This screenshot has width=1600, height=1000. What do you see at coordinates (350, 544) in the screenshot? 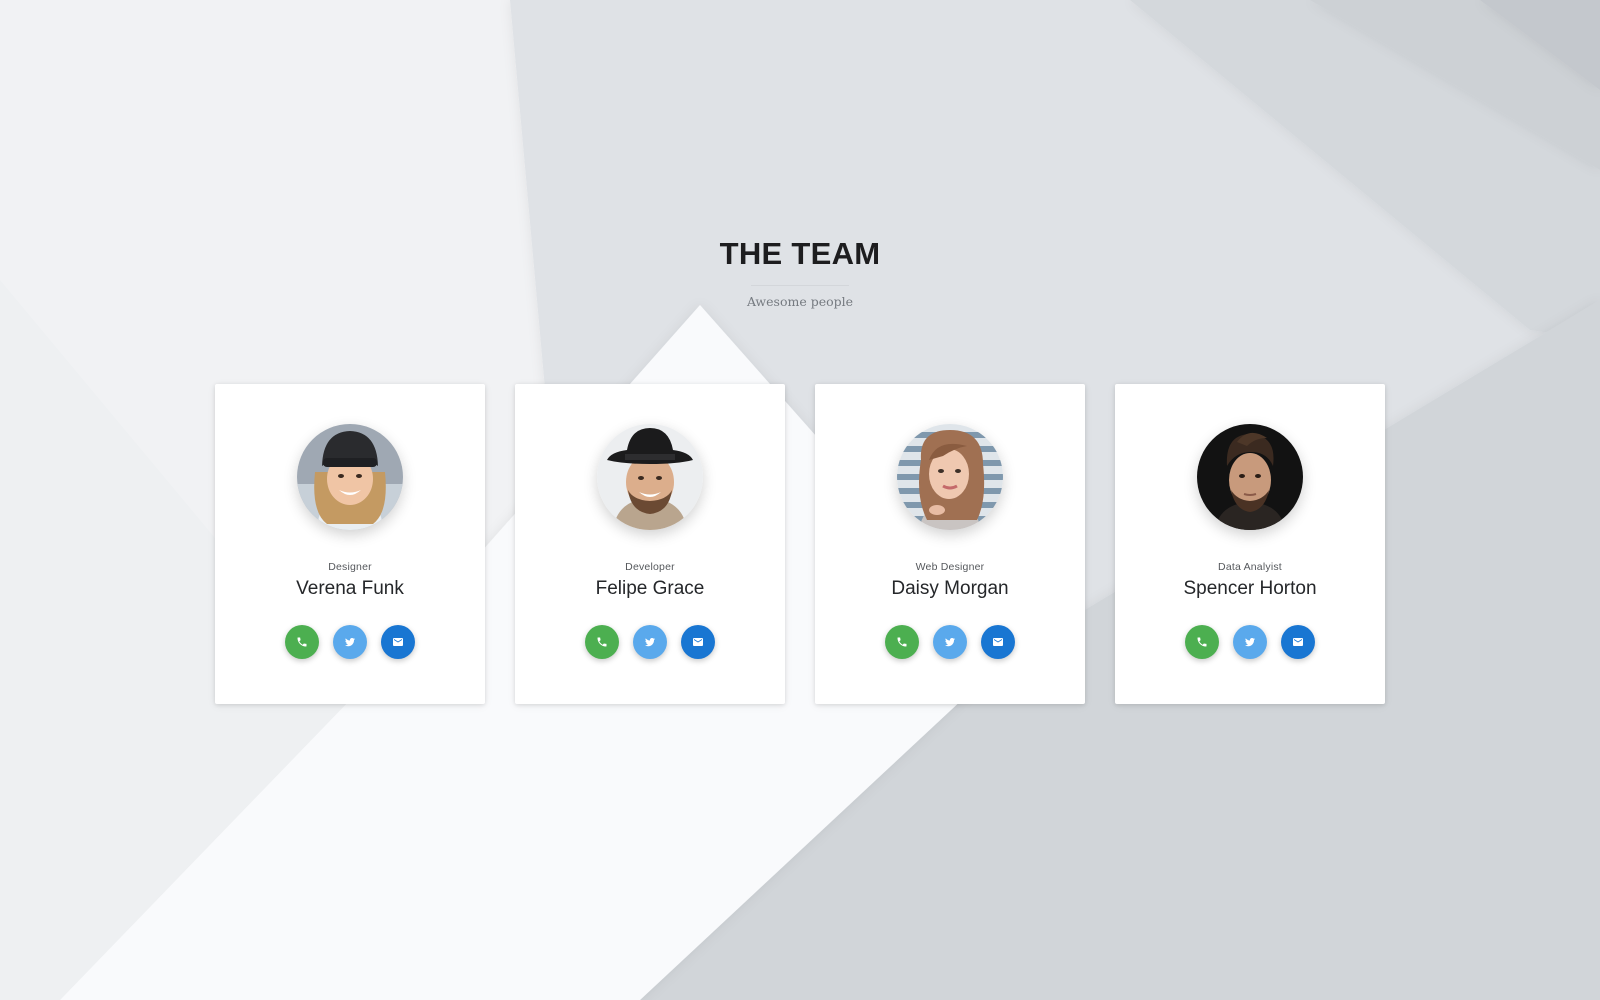
I see `team-card: Designer Verena Funk` at bounding box center [350, 544].